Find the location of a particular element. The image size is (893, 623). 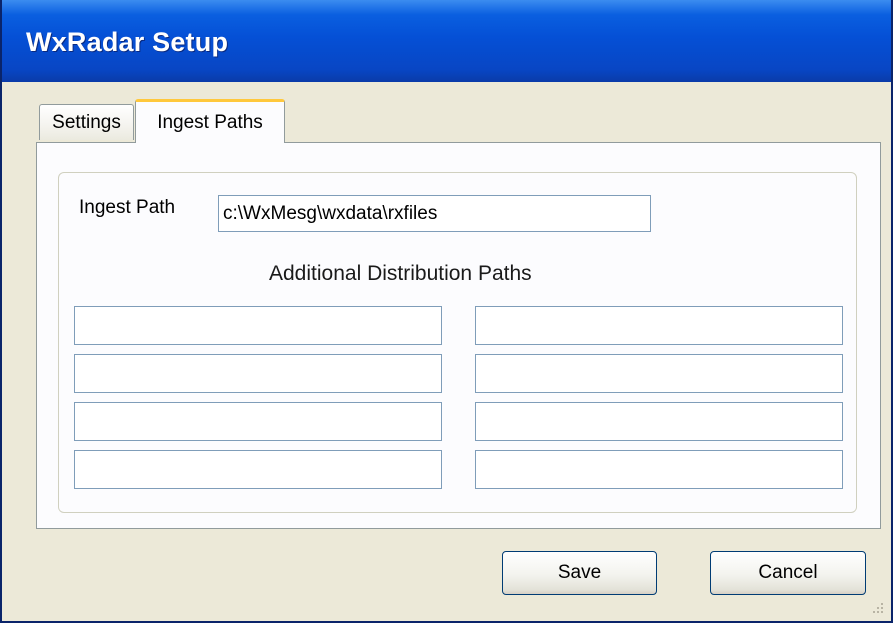

cancel-button-label: Cancel is located at coordinates (788, 572).